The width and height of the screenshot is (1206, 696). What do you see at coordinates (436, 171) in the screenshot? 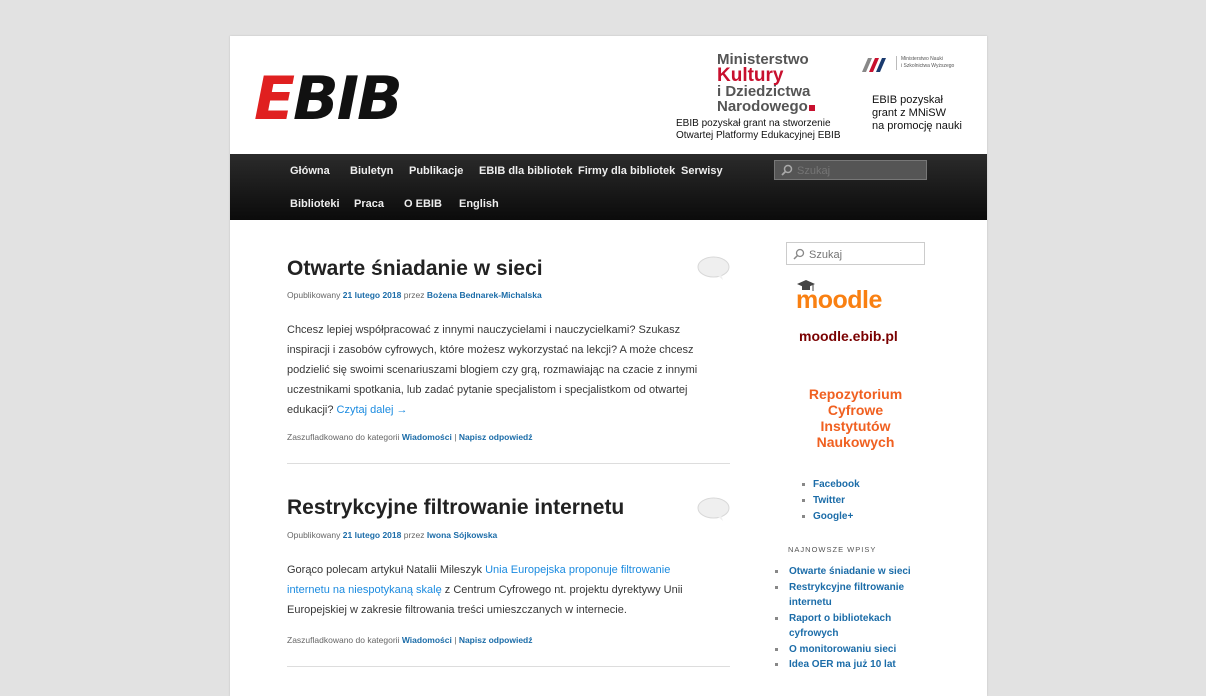
I see `nav-item-publikacje: Publikacje` at bounding box center [436, 171].